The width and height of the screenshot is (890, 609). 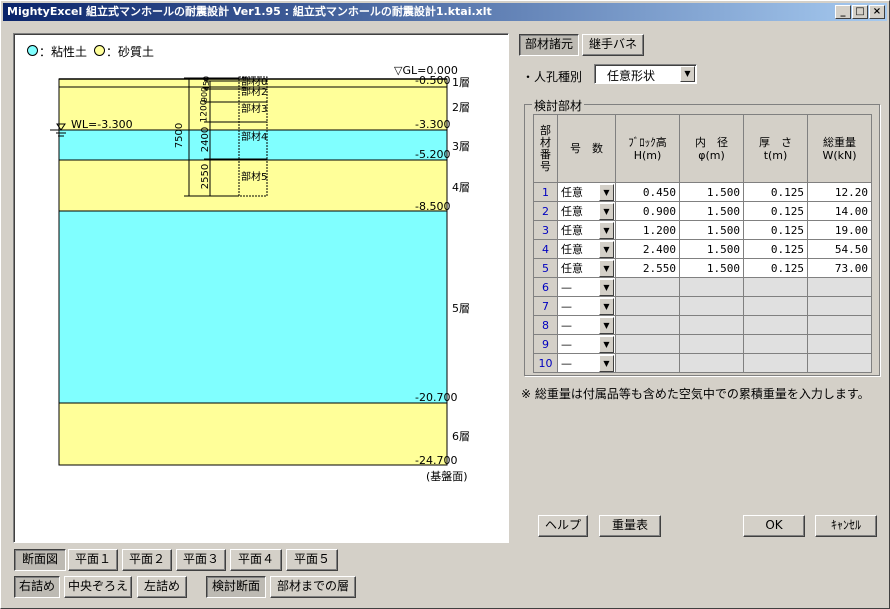 I want to click on row-weight-cell: 73.00, so click(x=839, y=268).